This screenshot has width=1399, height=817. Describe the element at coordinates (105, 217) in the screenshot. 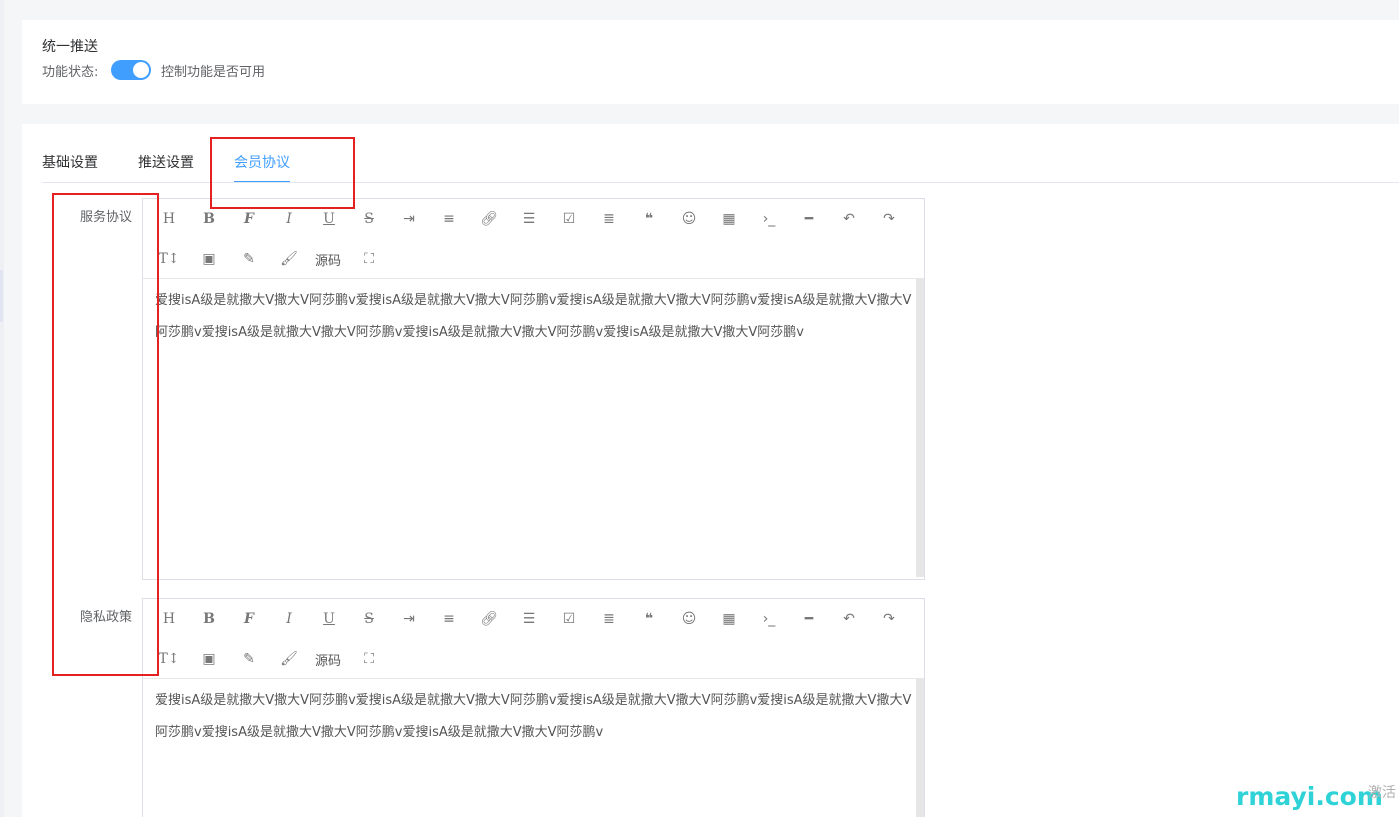

I see `service-agreement-label: 服务协议` at that location.